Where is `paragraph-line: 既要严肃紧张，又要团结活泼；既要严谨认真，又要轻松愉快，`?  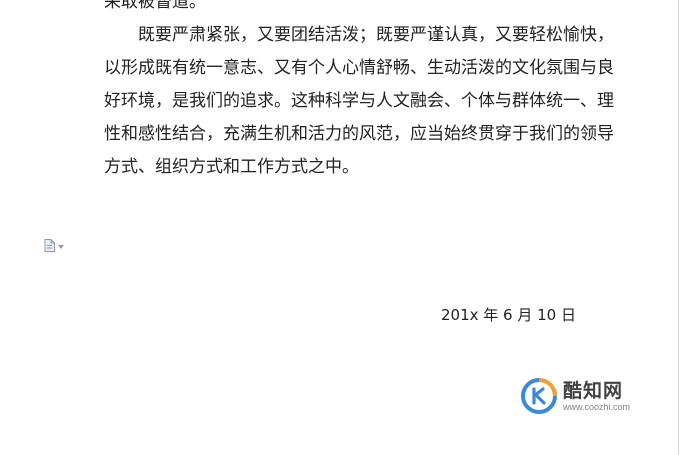
paragraph-line: 既要严肃紧张，又要团结活泼；既要严谨认真，又要轻松愉快， is located at coordinates (376, 35).